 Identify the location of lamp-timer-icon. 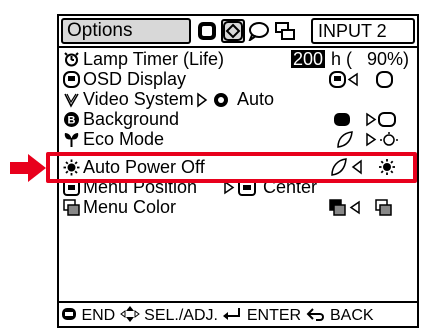
(71, 59).